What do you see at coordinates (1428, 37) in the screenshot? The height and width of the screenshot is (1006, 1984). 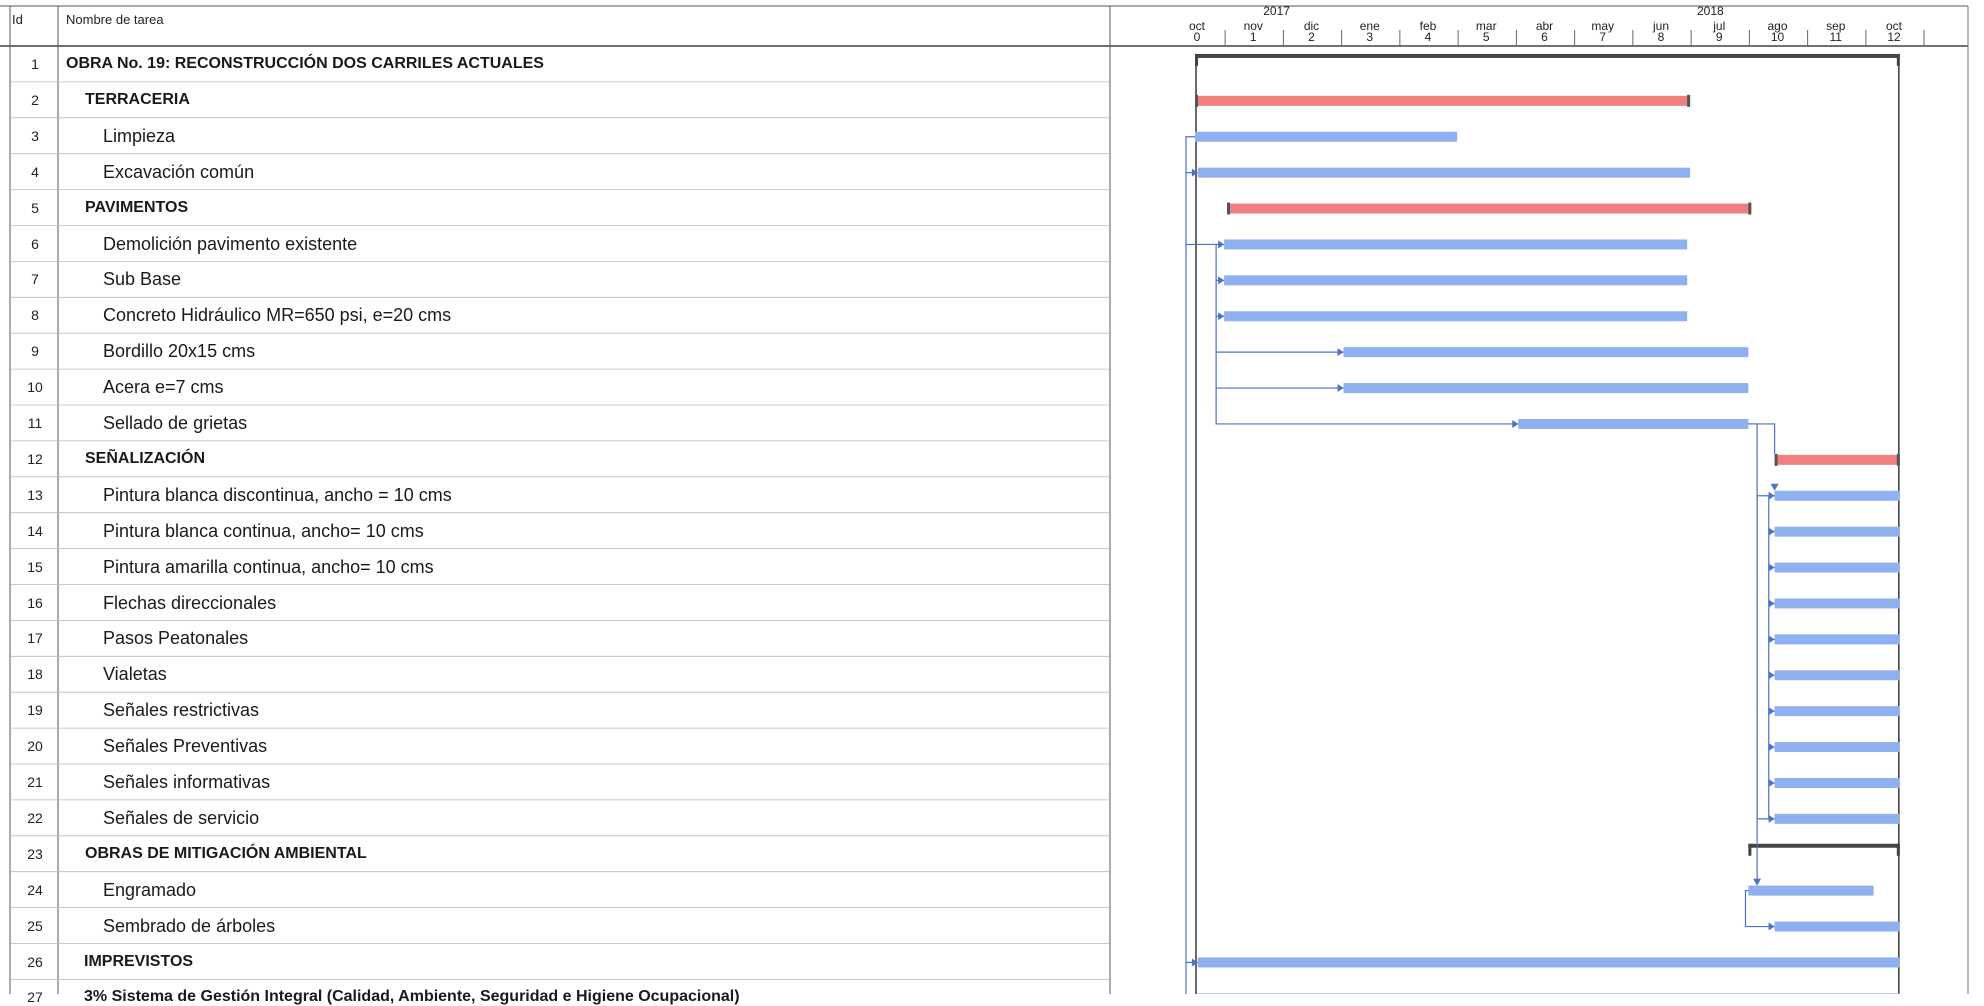 I see `month-number: 4` at bounding box center [1428, 37].